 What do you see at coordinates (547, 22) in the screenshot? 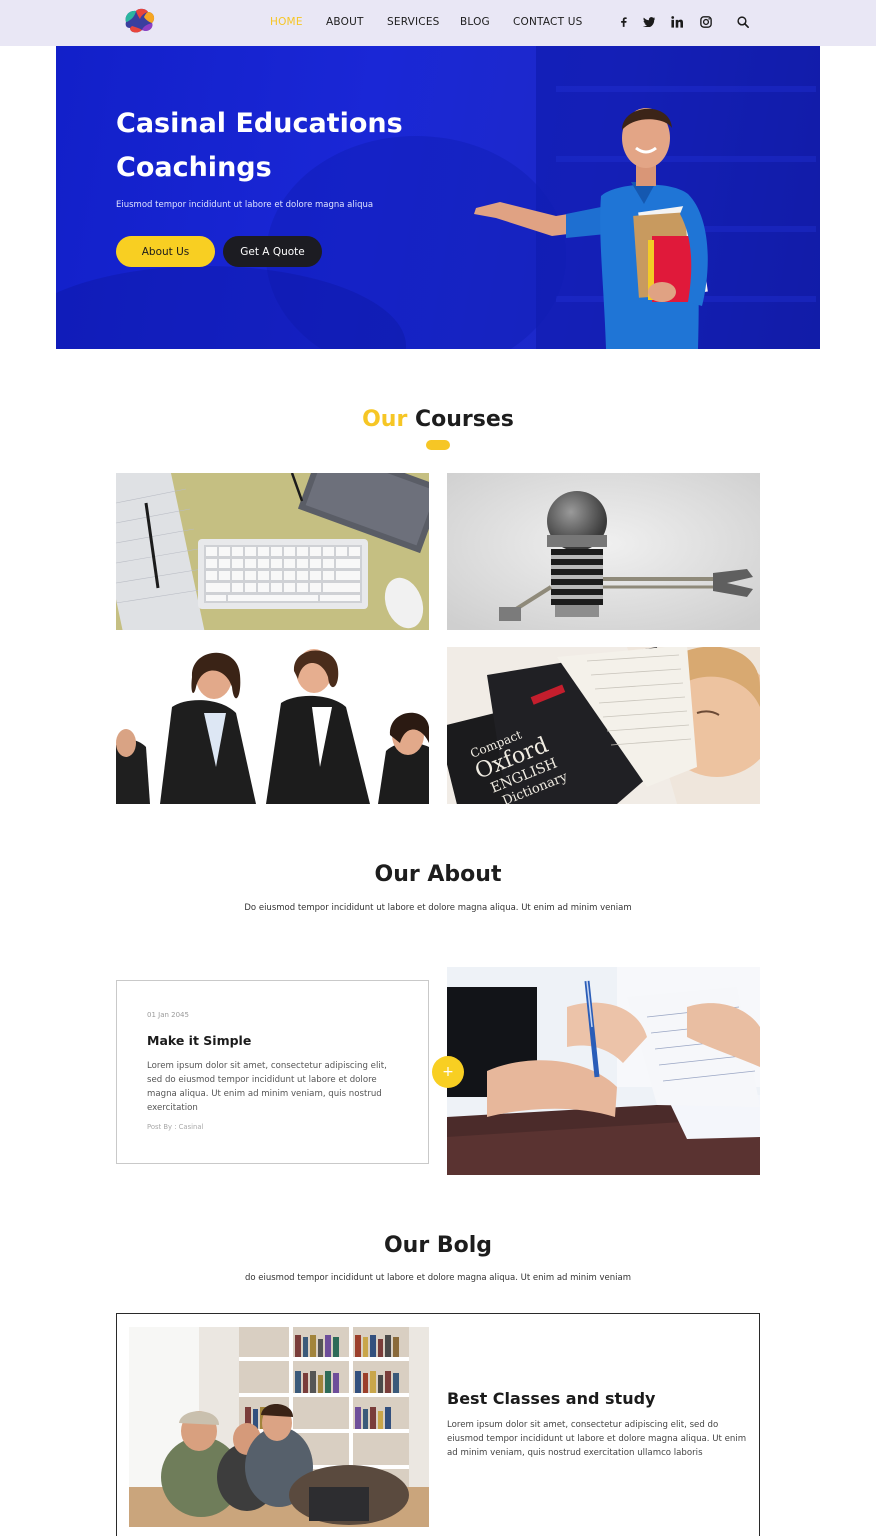
I see `nav-contact-us: CONTACT US` at bounding box center [547, 22].